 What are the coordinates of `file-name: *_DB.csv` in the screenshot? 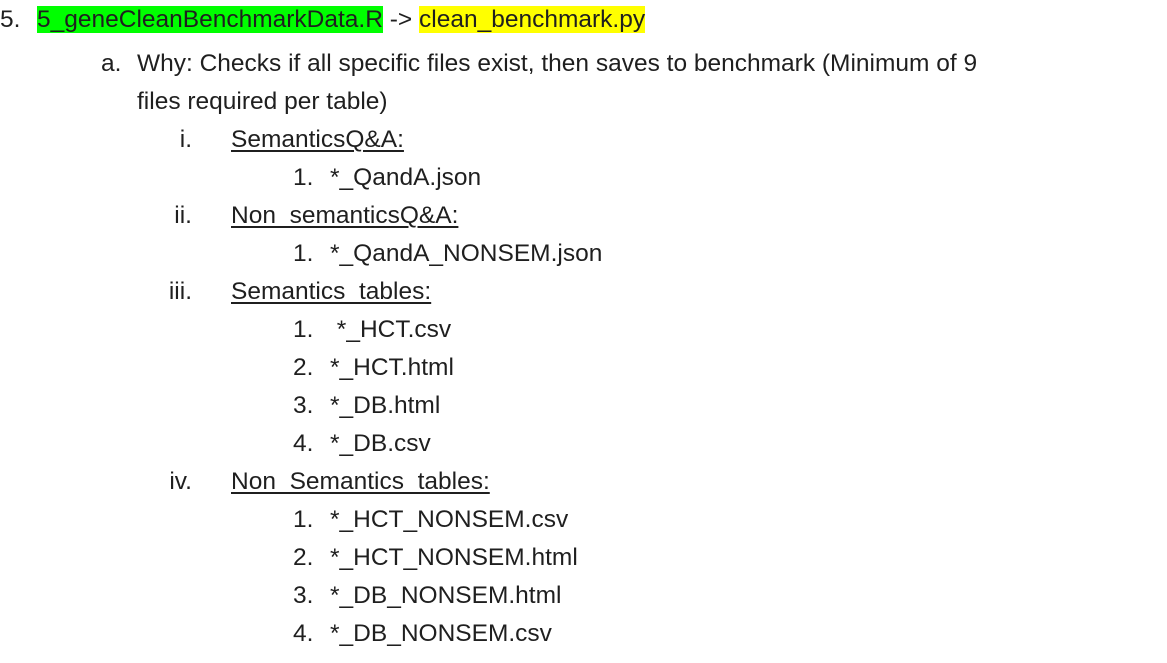 It's located at (380, 443).